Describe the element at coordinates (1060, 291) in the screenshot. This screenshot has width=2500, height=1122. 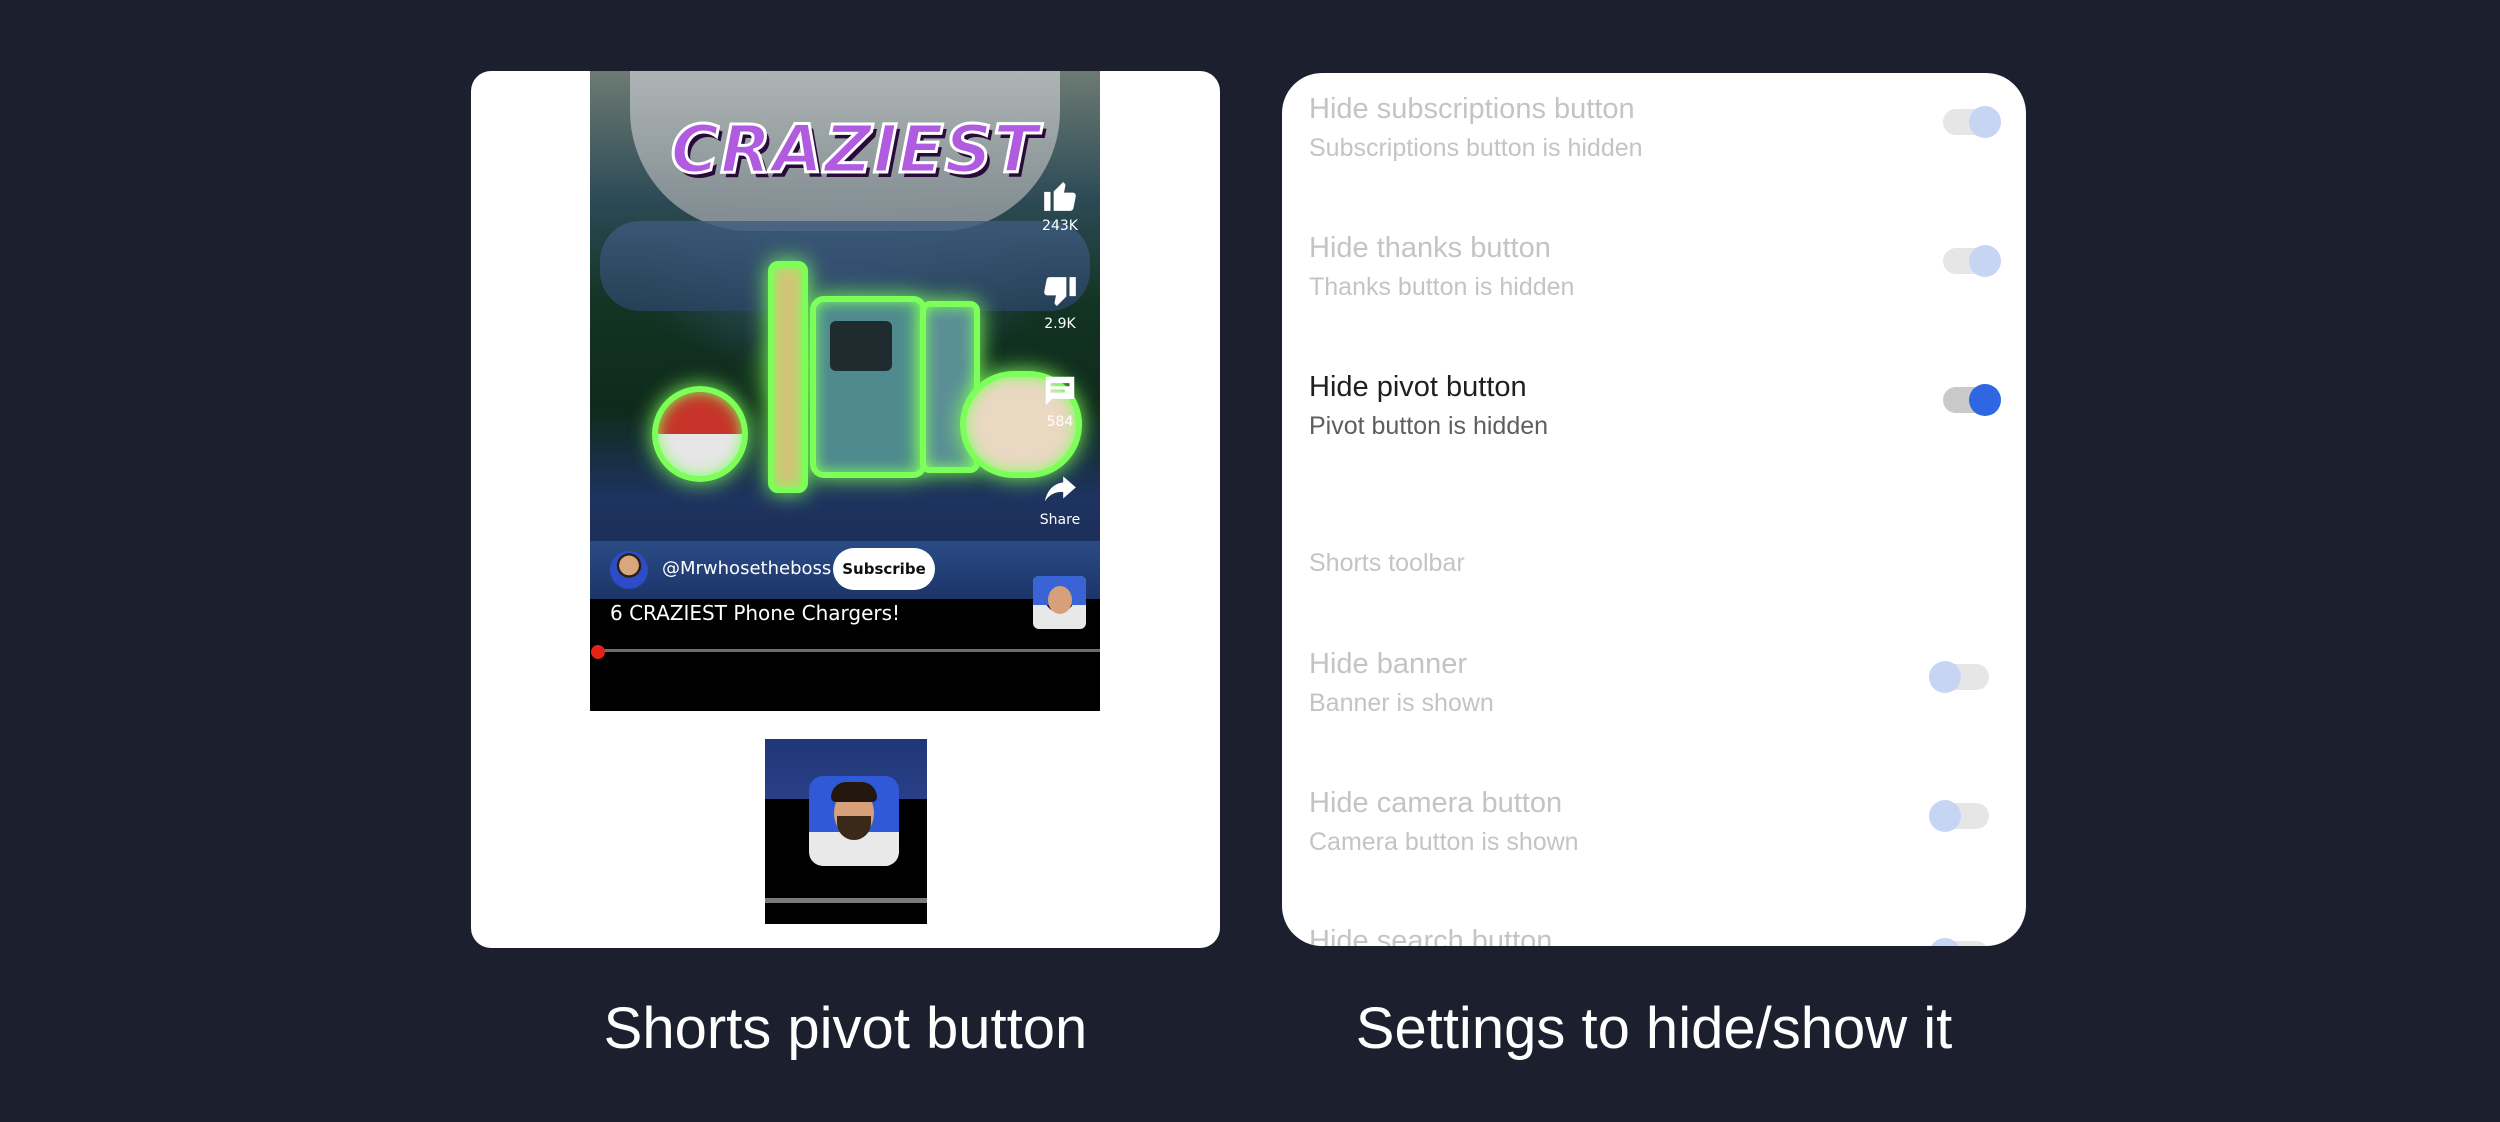
I see `thumbs-down-icon` at that location.